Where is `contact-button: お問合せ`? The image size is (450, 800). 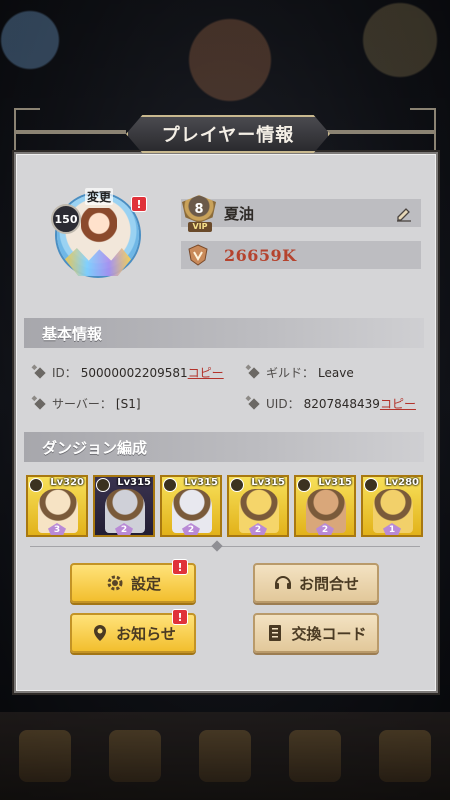
contact-button: お問合せ is located at coordinates (316, 583).